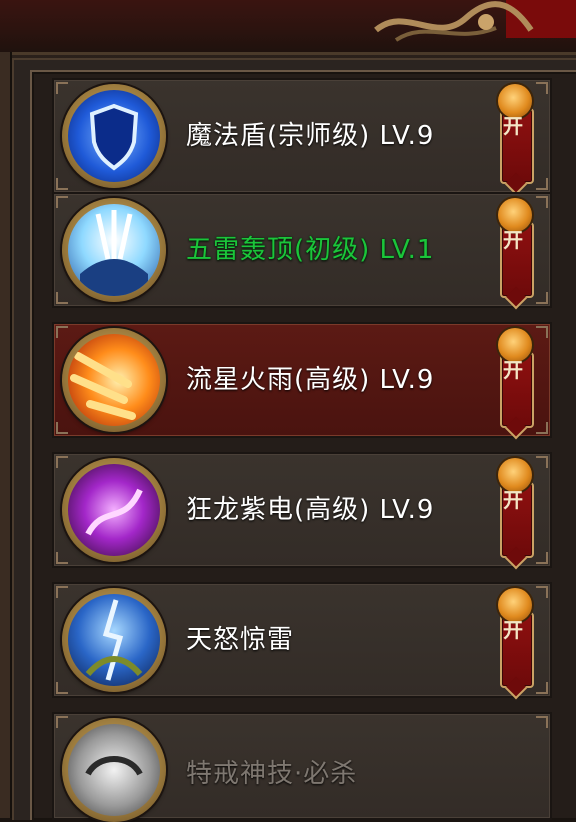 Image resolution: width=576 pixels, height=822 pixels. I want to click on skill-name: 五雷轰顶(初级) LV.1, so click(310, 250).